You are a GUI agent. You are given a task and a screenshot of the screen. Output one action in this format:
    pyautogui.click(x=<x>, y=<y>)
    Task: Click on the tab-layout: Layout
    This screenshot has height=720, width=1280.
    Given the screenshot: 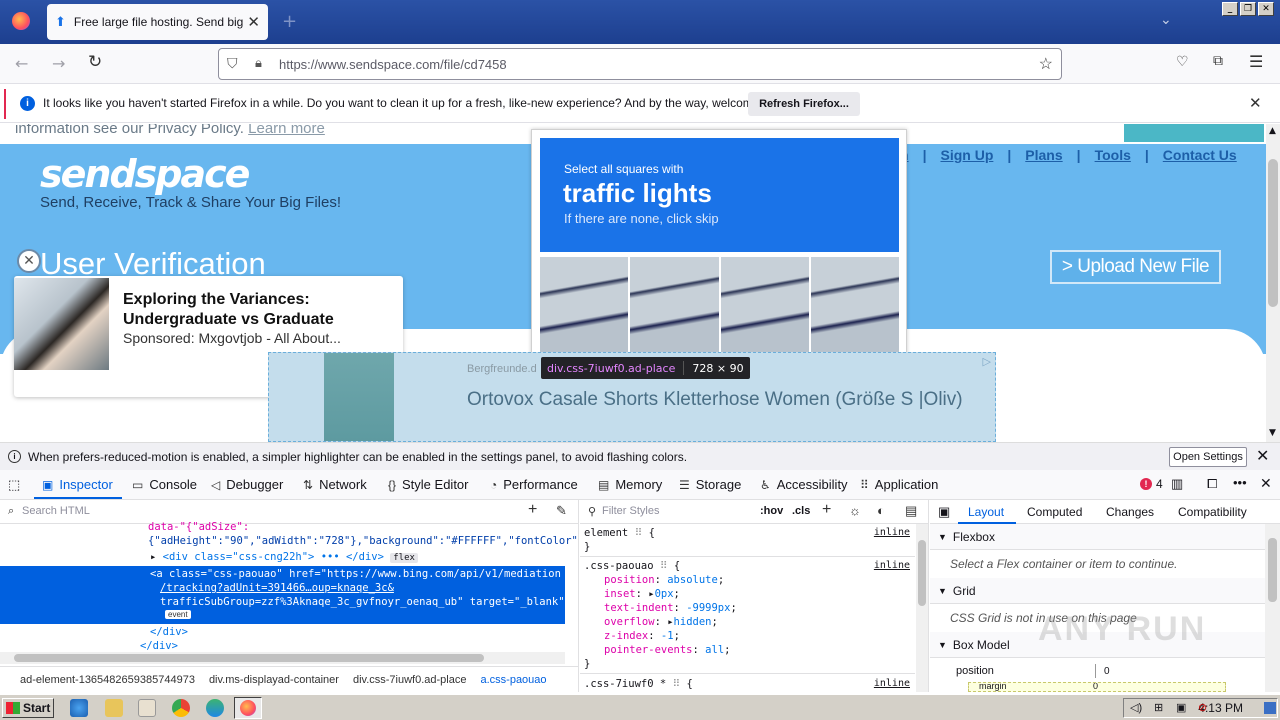 What is the action you would take?
    pyautogui.click(x=986, y=512)
    